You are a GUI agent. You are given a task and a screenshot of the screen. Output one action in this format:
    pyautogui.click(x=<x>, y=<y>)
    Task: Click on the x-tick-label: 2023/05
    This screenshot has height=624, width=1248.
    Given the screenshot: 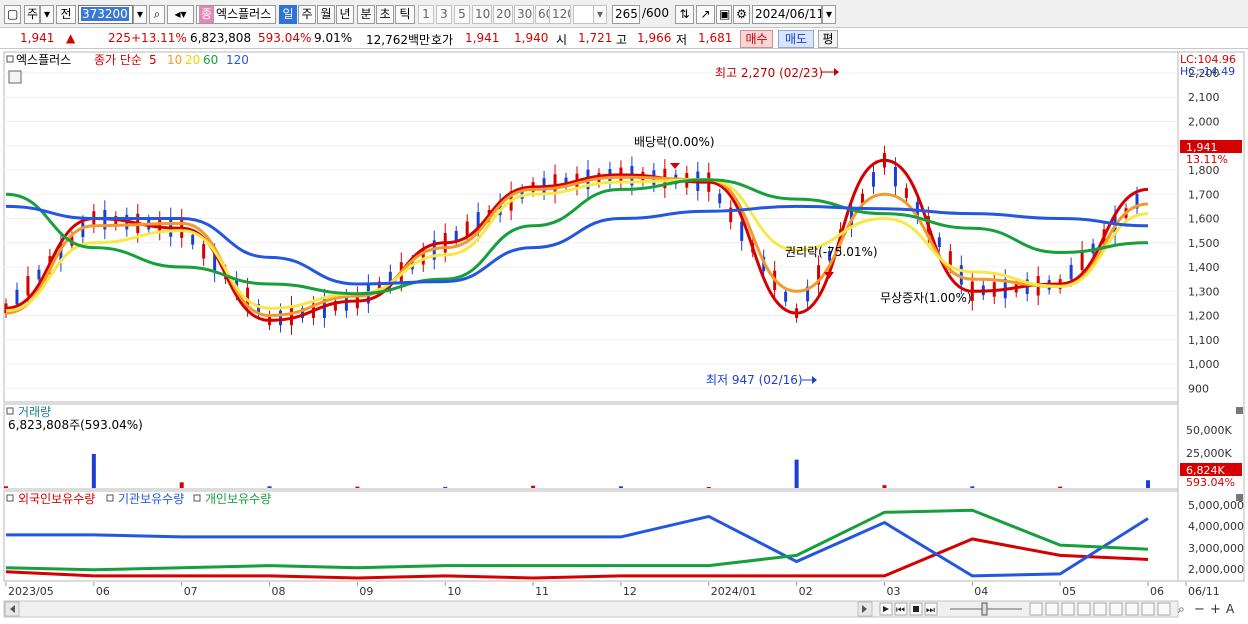 What is the action you would take?
    pyautogui.click(x=31, y=591)
    